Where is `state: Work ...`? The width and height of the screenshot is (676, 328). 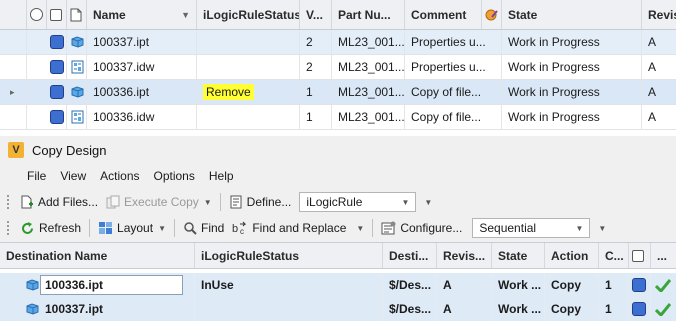 state: Work ... is located at coordinates (518, 309).